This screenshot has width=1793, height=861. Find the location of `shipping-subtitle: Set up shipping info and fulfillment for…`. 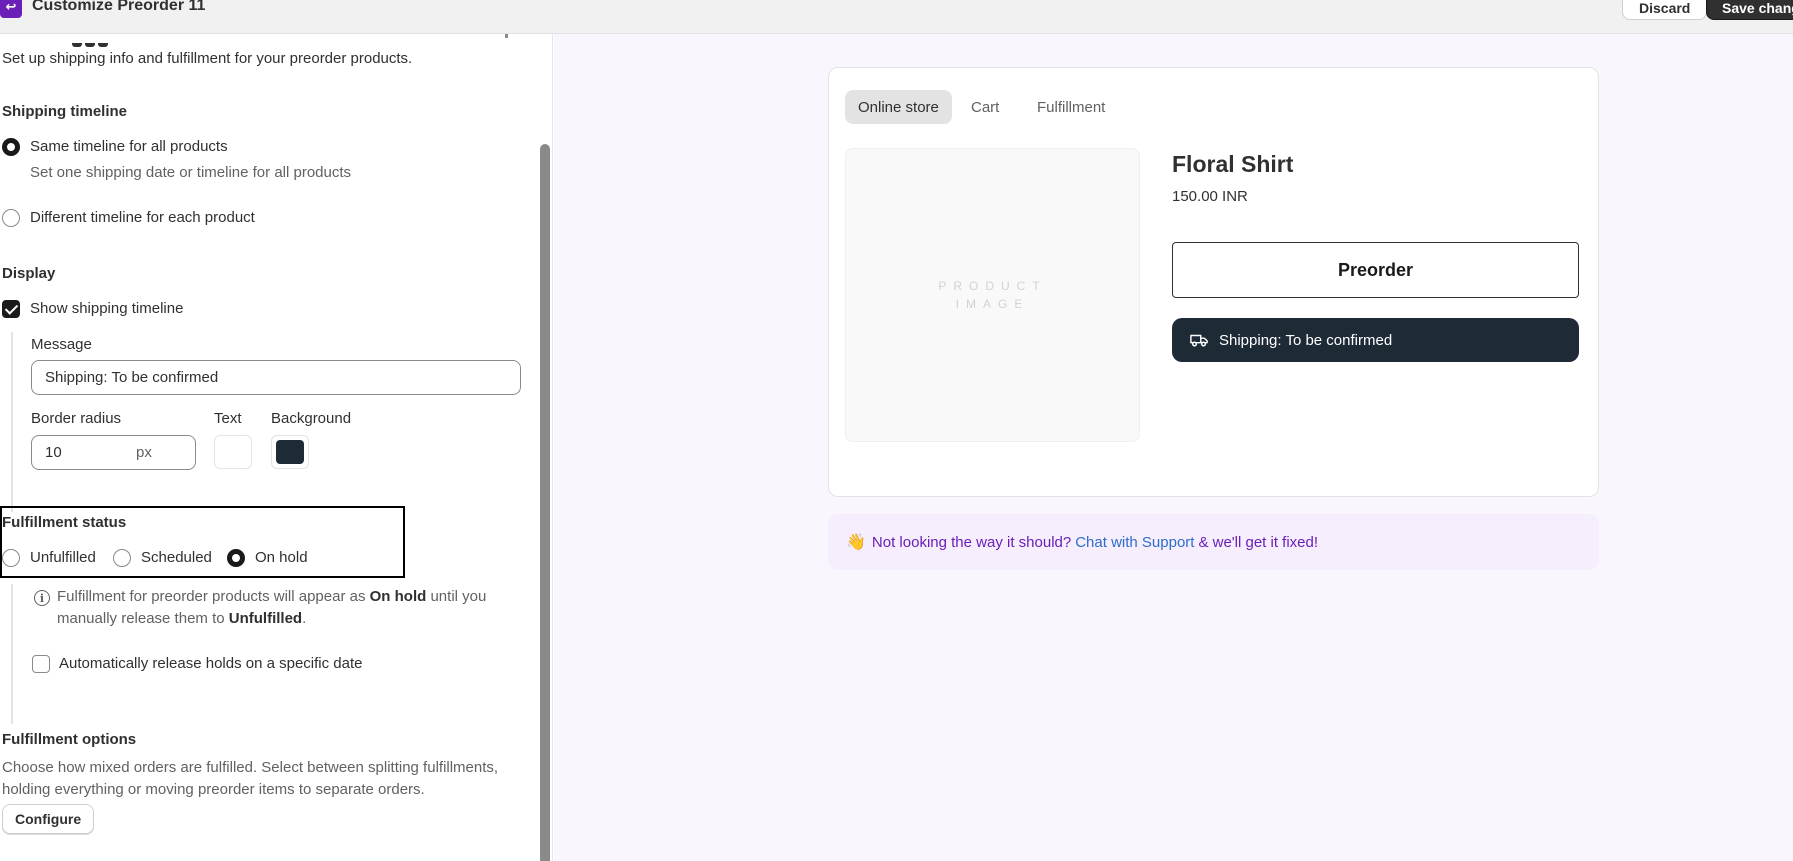

shipping-subtitle: Set up shipping info and fulfillment for… is located at coordinates (207, 58).